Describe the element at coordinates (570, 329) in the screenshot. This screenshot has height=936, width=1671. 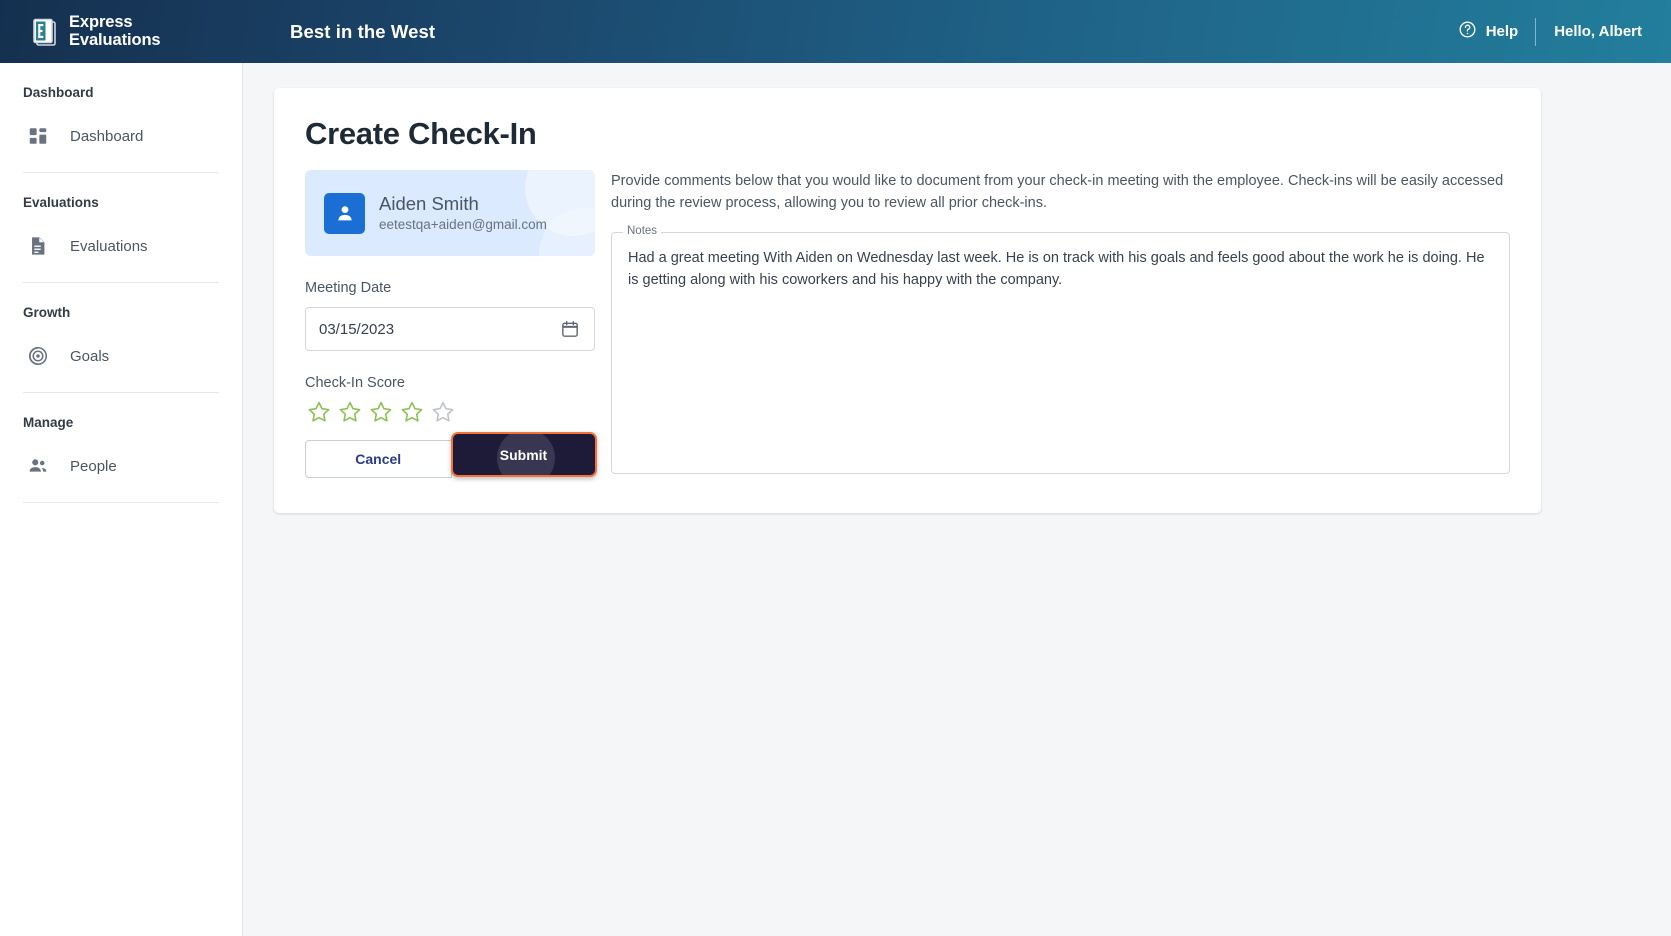
I see `calendar-icon` at that location.